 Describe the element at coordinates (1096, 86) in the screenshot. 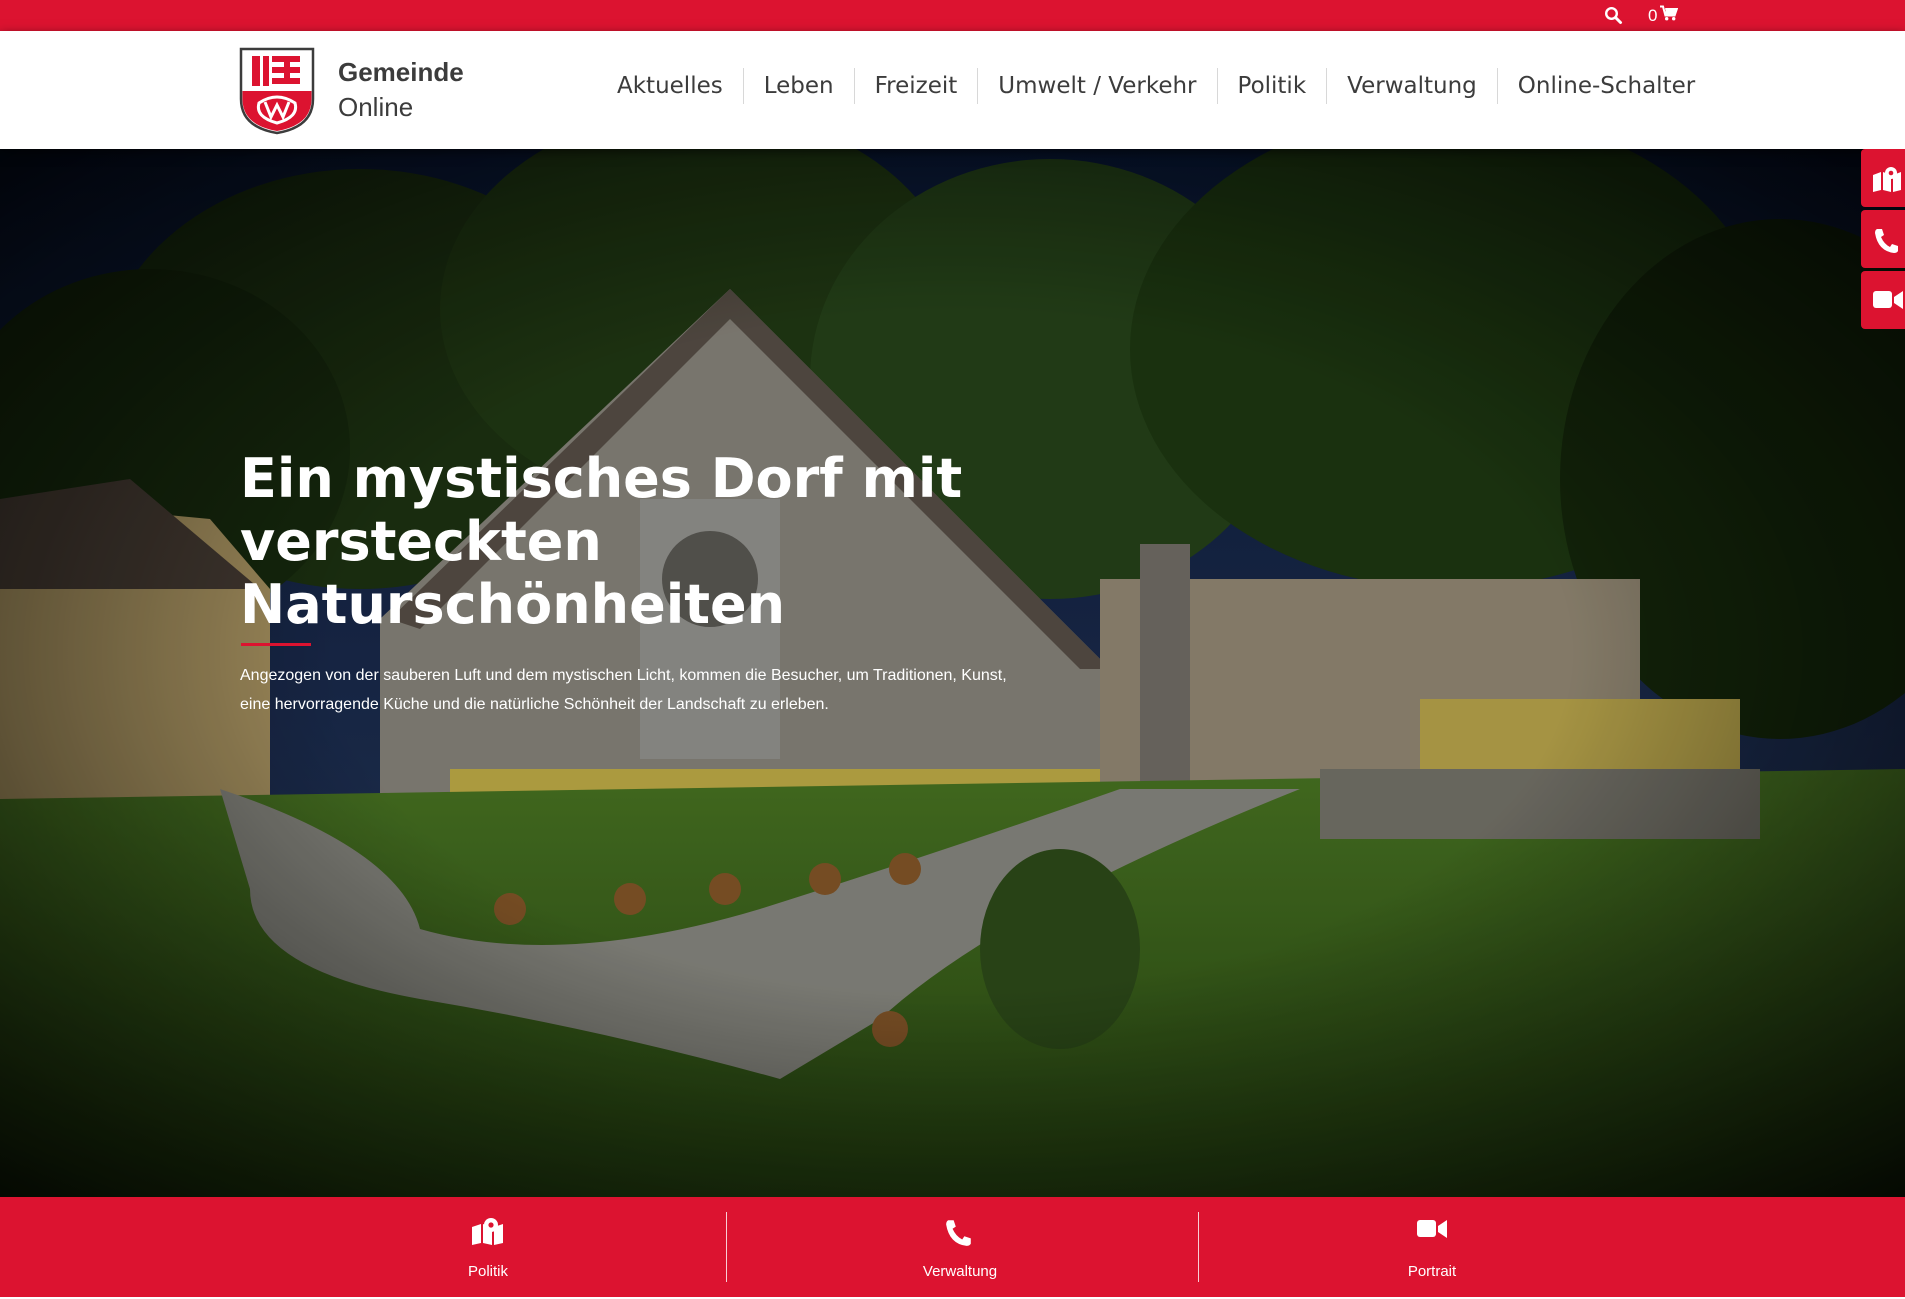

I see `nav-item-umwelt-verkehr: Umwelt / Verkehr` at that location.